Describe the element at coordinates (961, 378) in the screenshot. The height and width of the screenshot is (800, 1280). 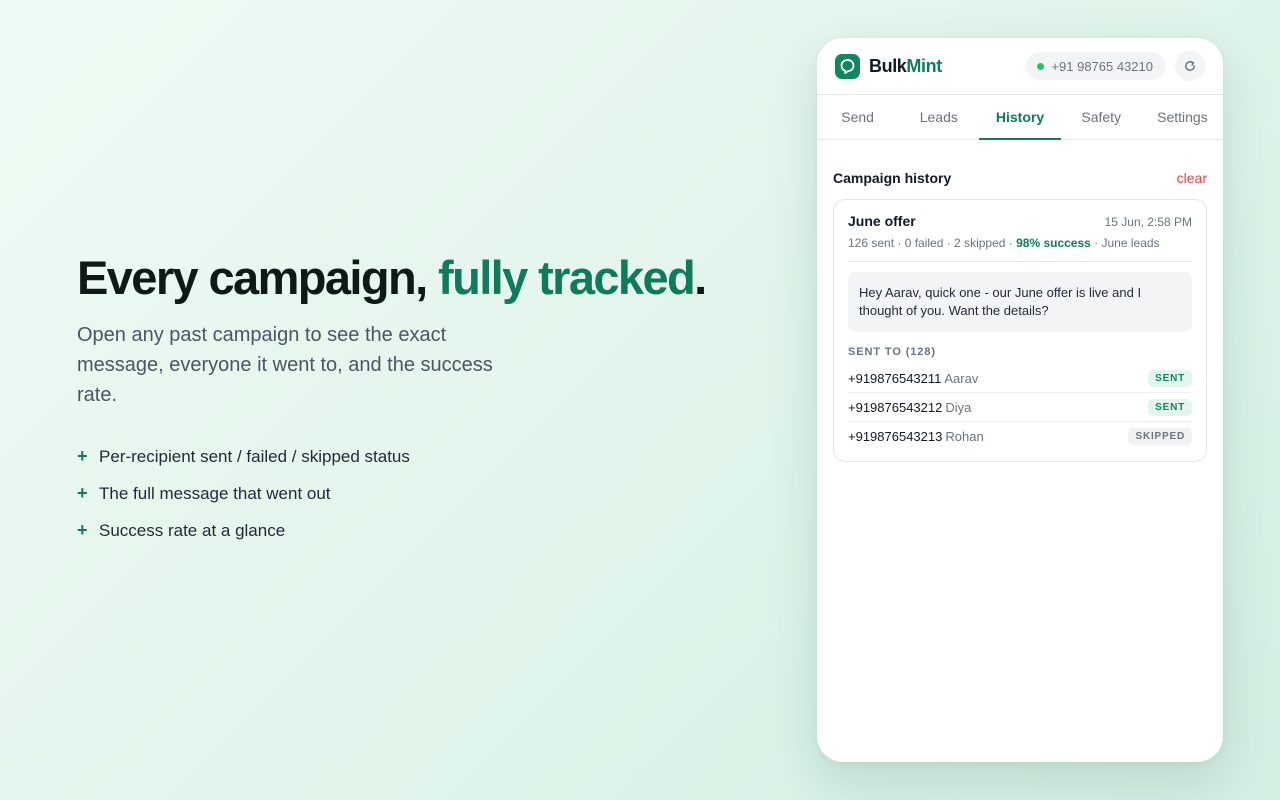
I see `recipient-name: Aarav` at that location.